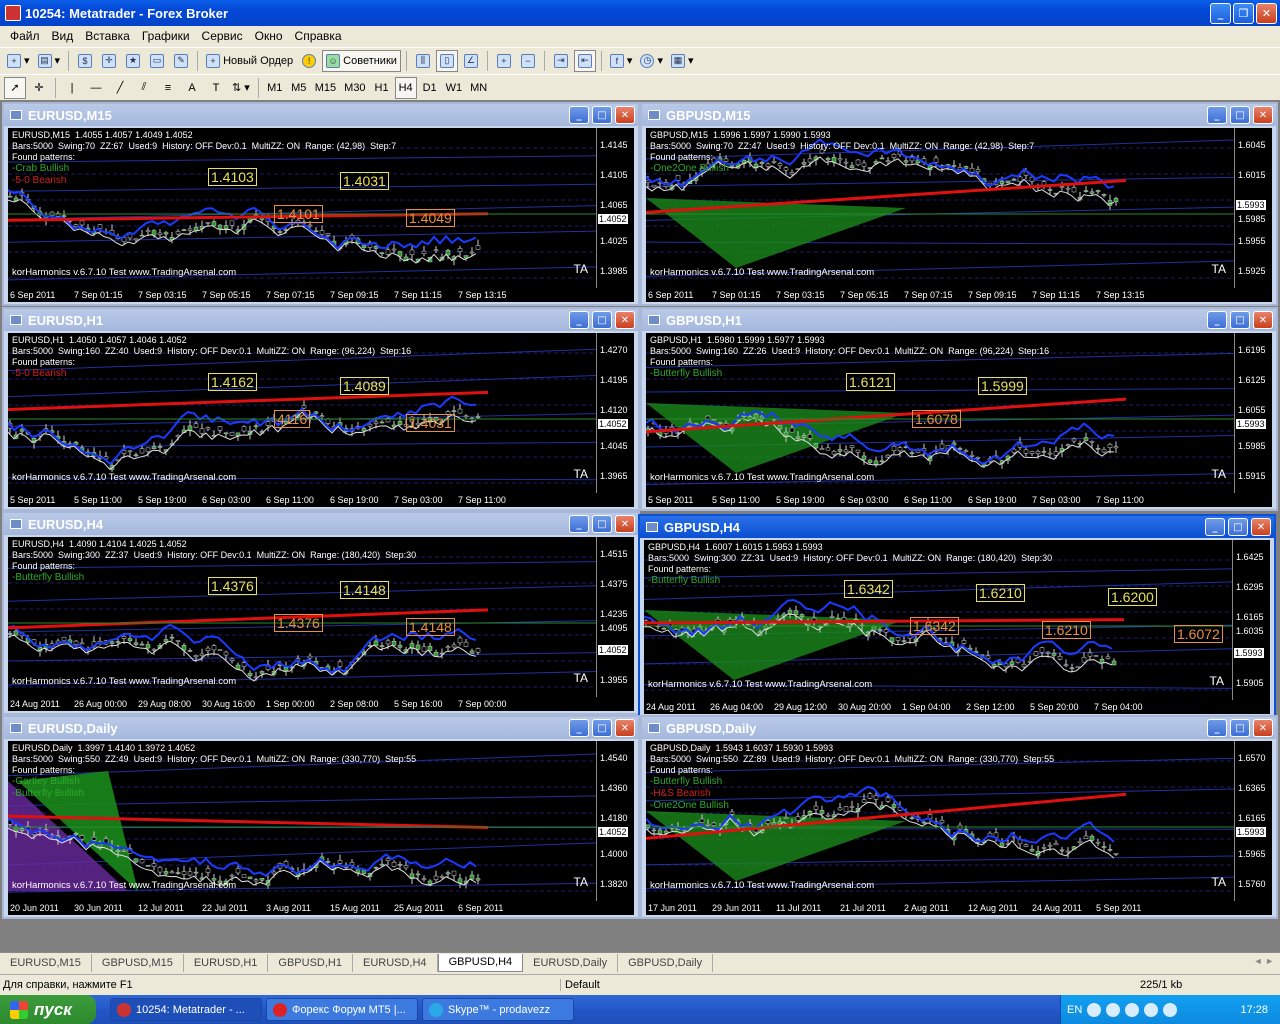  What do you see at coordinates (571, 962) in the screenshot?
I see `chart-tab: EURUSD,Daily` at bounding box center [571, 962].